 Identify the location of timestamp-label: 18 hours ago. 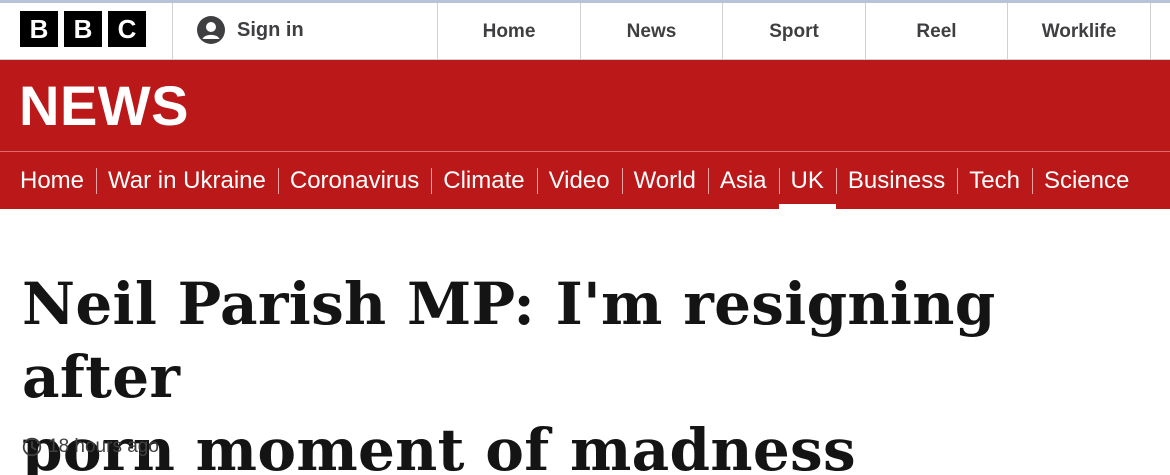
(103, 446).